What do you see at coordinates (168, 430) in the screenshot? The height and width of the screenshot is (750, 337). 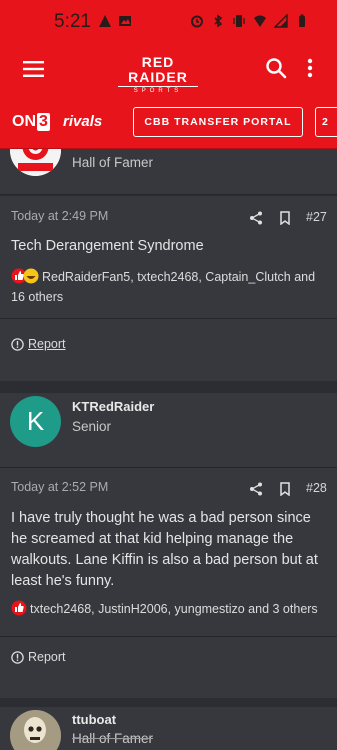 I see `post-28-author-header: K KTRedRaider Senior` at bounding box center [168, 430].